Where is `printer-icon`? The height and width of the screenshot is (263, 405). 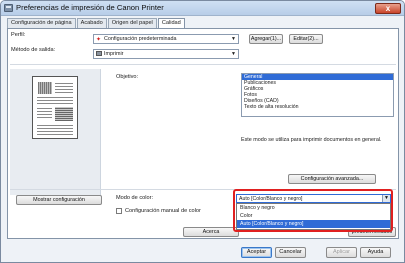
printer-icon is located at coordinates (8, 8).